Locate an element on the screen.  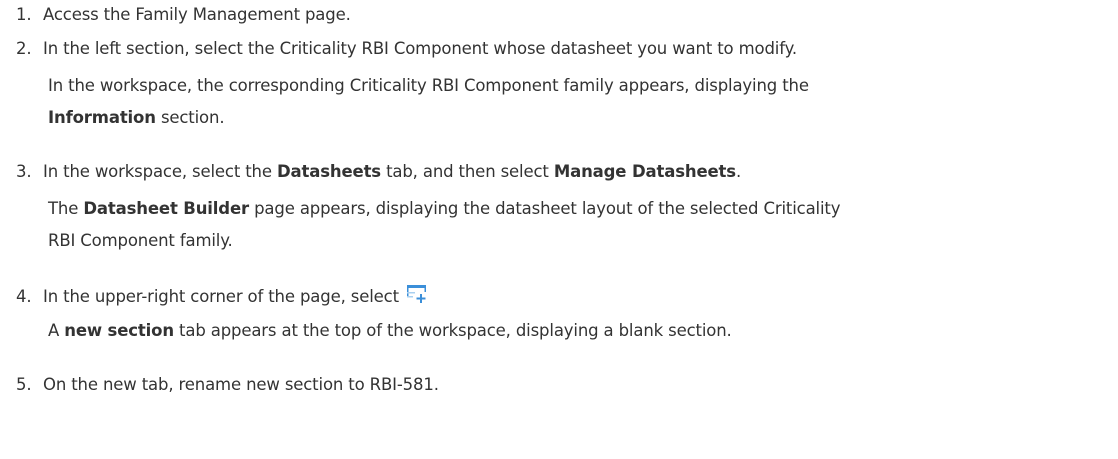
result-text: A is located at coordinates (56, 330).